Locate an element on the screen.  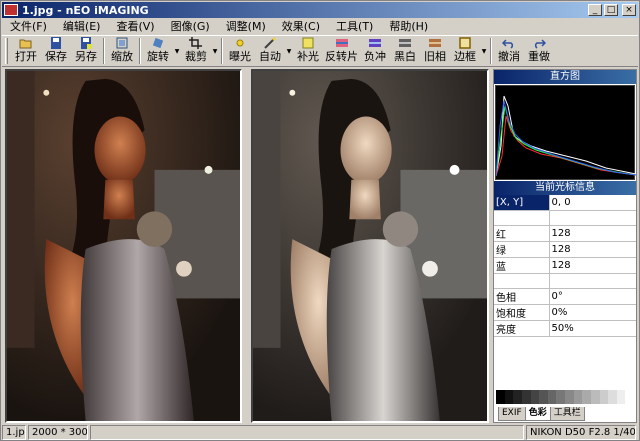
crop-icon is located at coordinates (195, 43).